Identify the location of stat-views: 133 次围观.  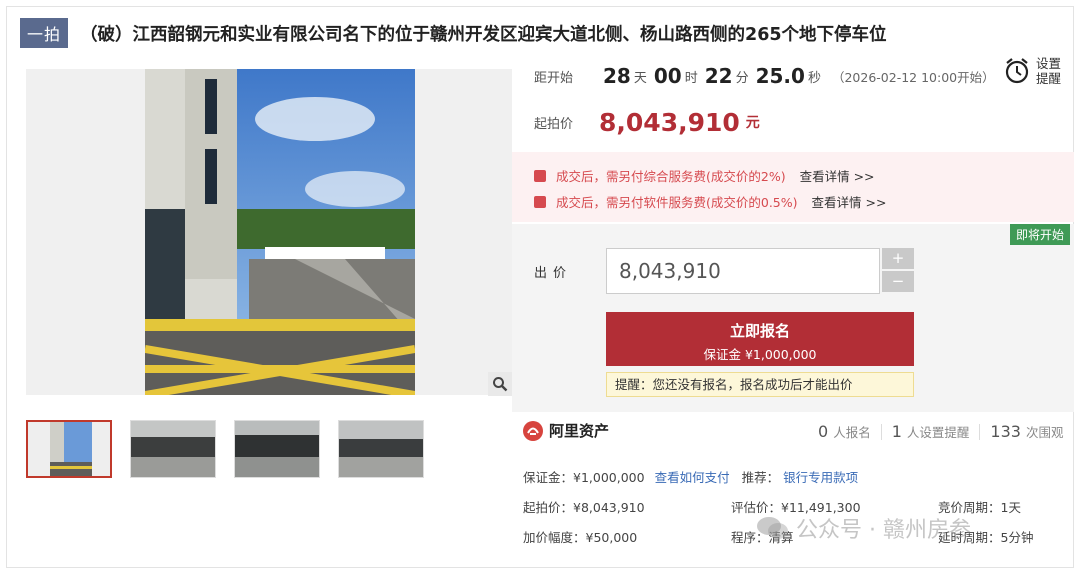
(1026, 431).